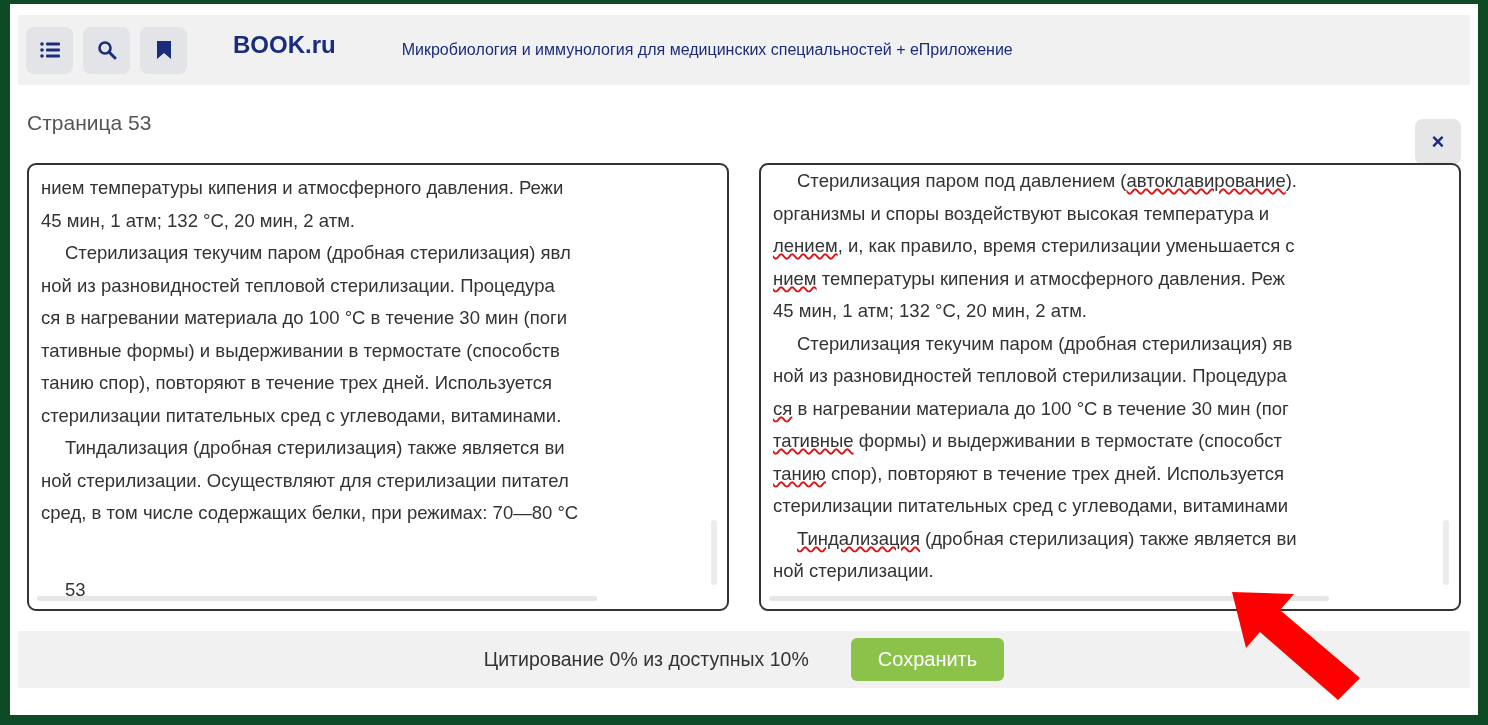  What do you see at coordinates (646, 659) in the screenshot?
I see `citation-text: Цитирование 0% из доступных 10%` at bounding box center [646, 659].